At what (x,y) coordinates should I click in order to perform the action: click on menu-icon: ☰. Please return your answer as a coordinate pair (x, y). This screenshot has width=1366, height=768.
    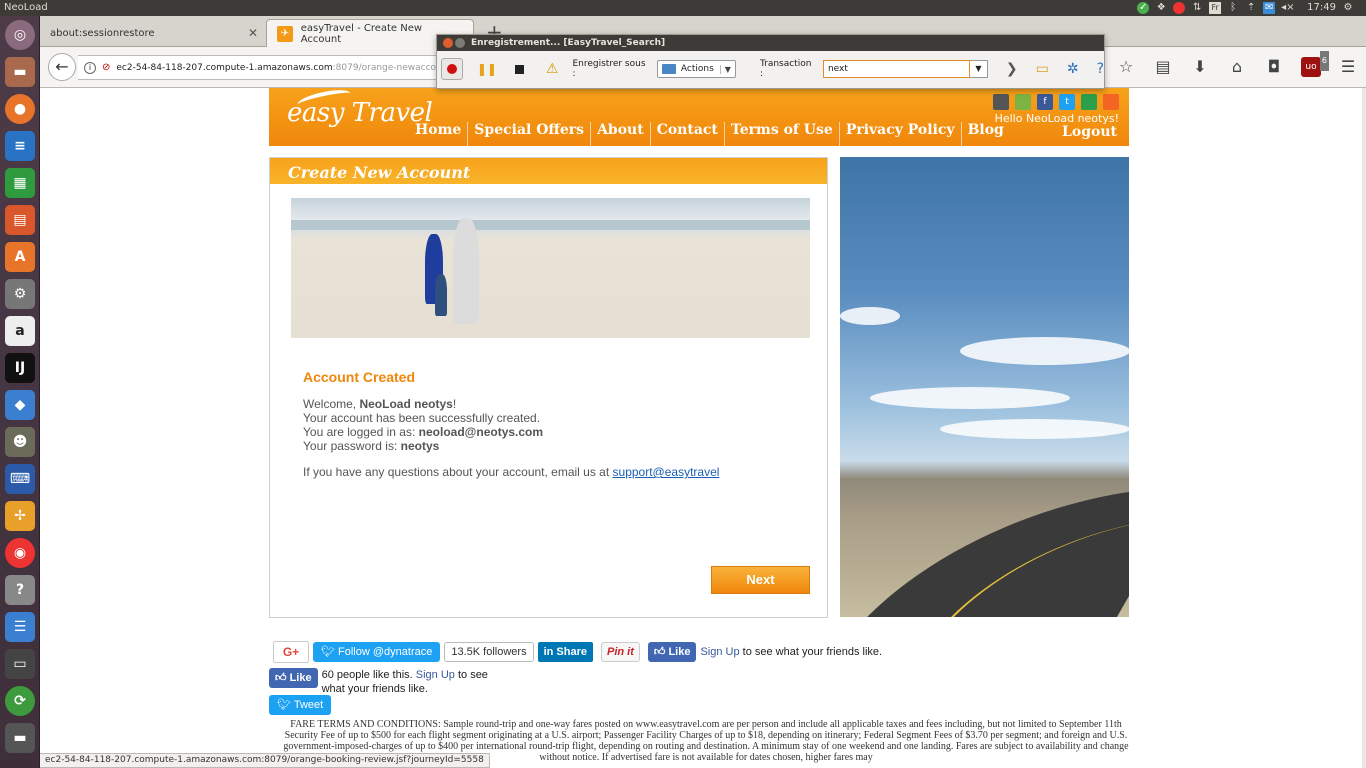
    Looking at the image, I should click on (1348, 67).